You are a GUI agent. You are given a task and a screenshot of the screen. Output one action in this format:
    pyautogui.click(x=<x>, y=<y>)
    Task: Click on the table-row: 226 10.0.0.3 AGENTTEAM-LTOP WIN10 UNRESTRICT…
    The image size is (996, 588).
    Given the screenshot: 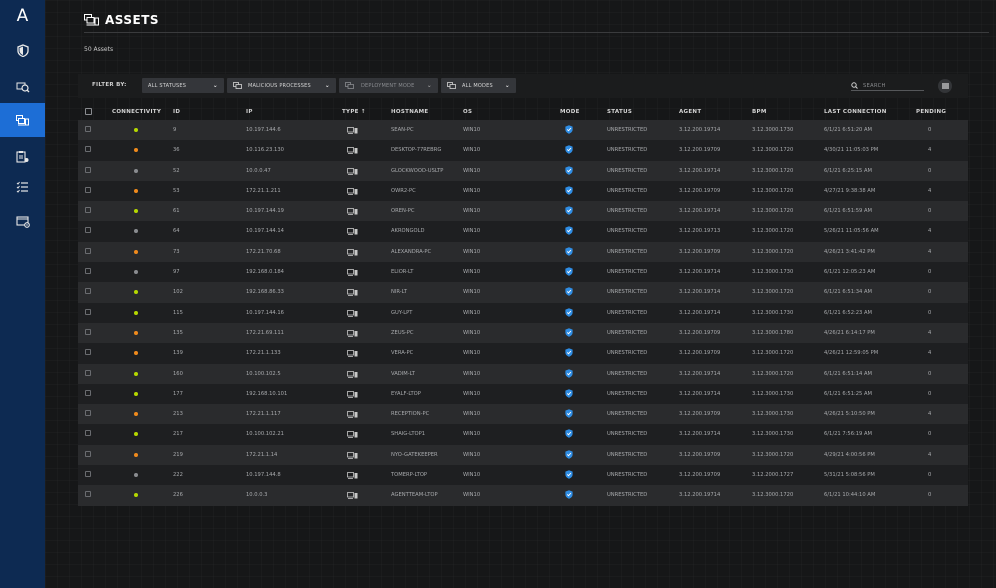 What is the action you would take?
    pyautogui.click(x=523, y=495)
    